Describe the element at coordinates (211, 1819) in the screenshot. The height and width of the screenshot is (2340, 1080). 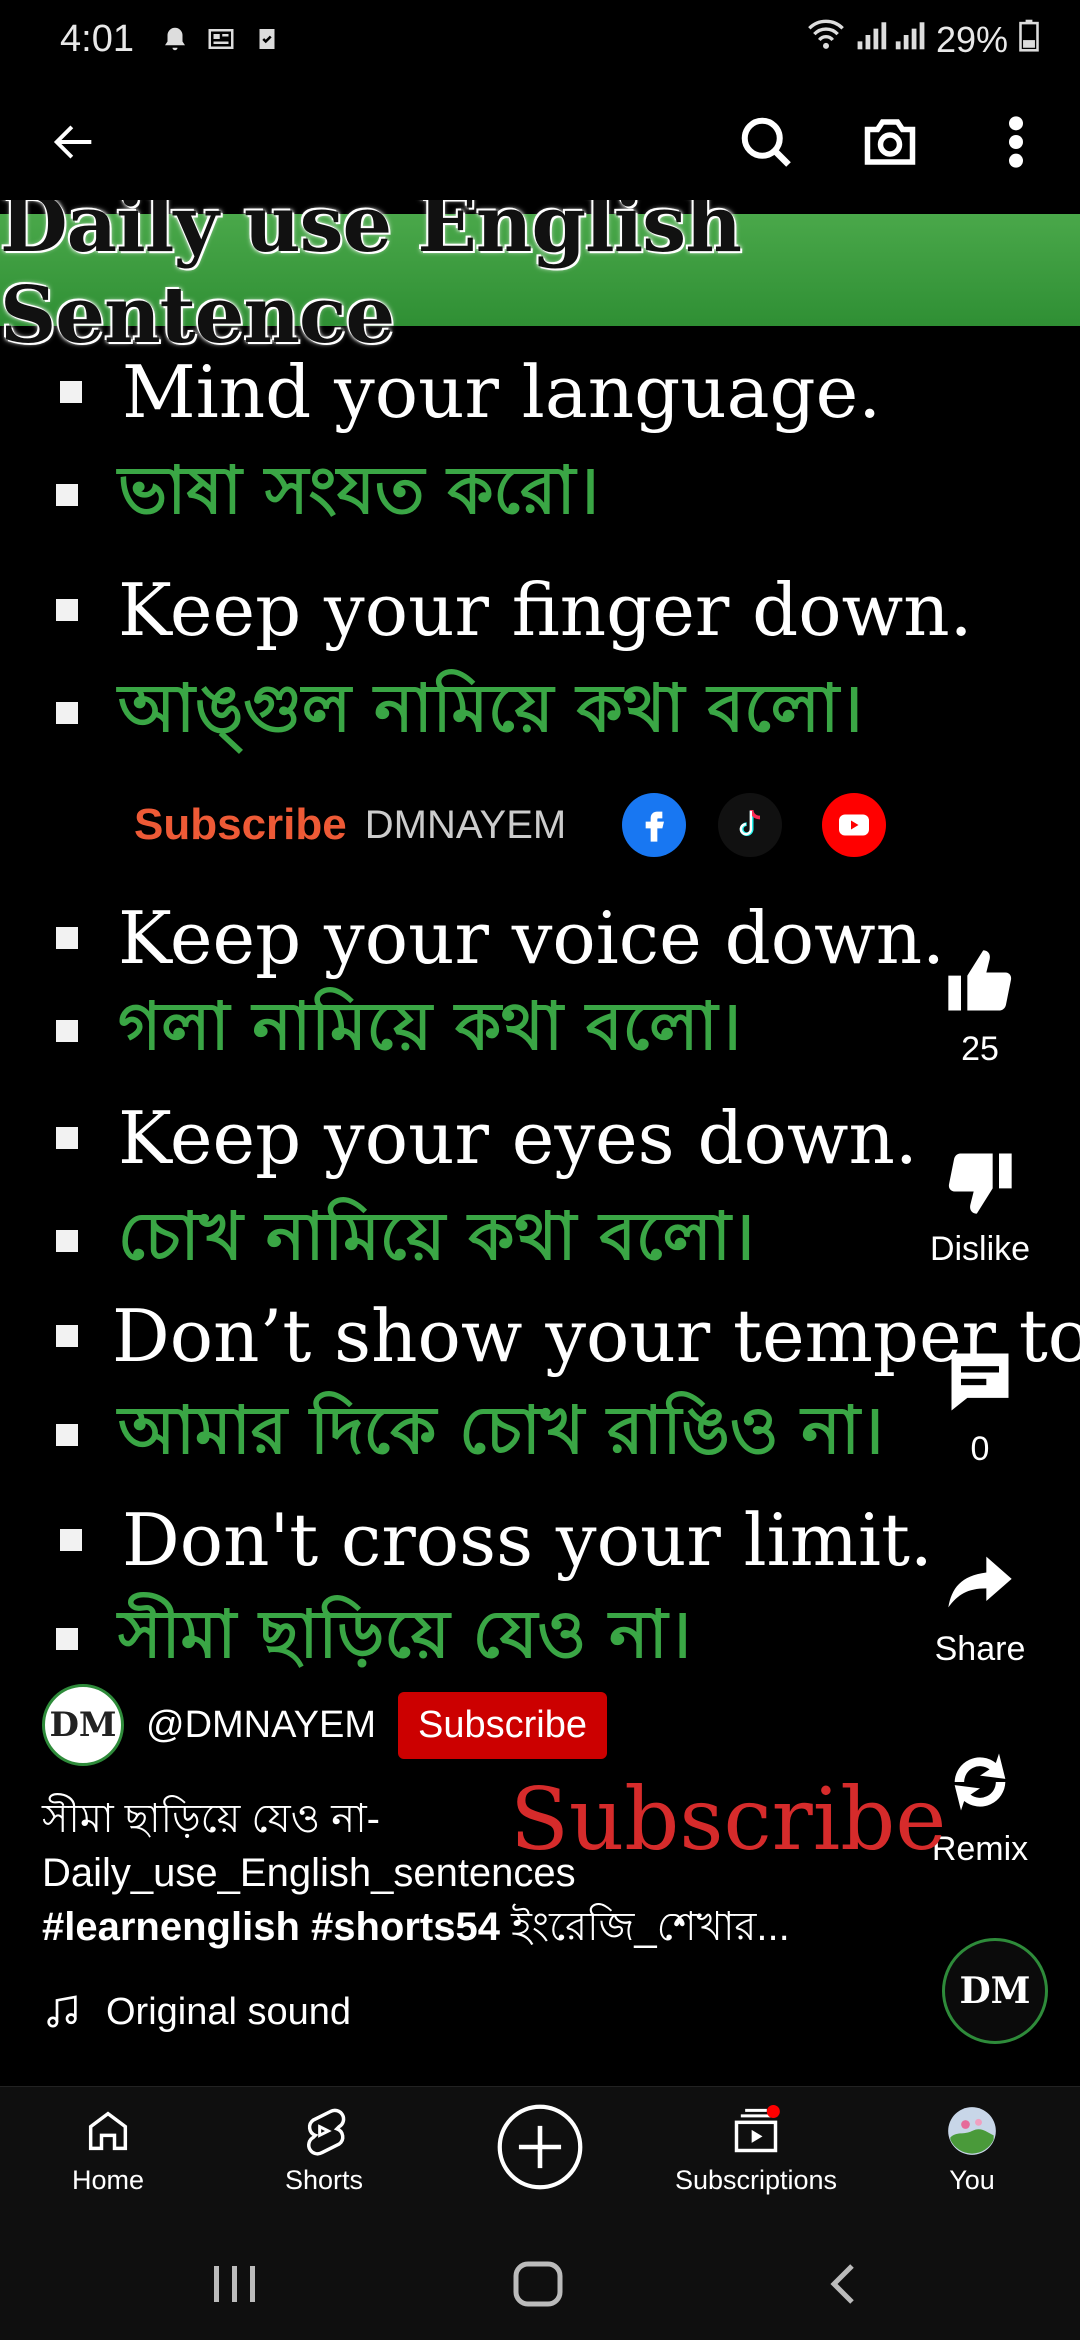
I see `caption-line-1: সীমা ছাড়িয়ে যেও না-` at that location.